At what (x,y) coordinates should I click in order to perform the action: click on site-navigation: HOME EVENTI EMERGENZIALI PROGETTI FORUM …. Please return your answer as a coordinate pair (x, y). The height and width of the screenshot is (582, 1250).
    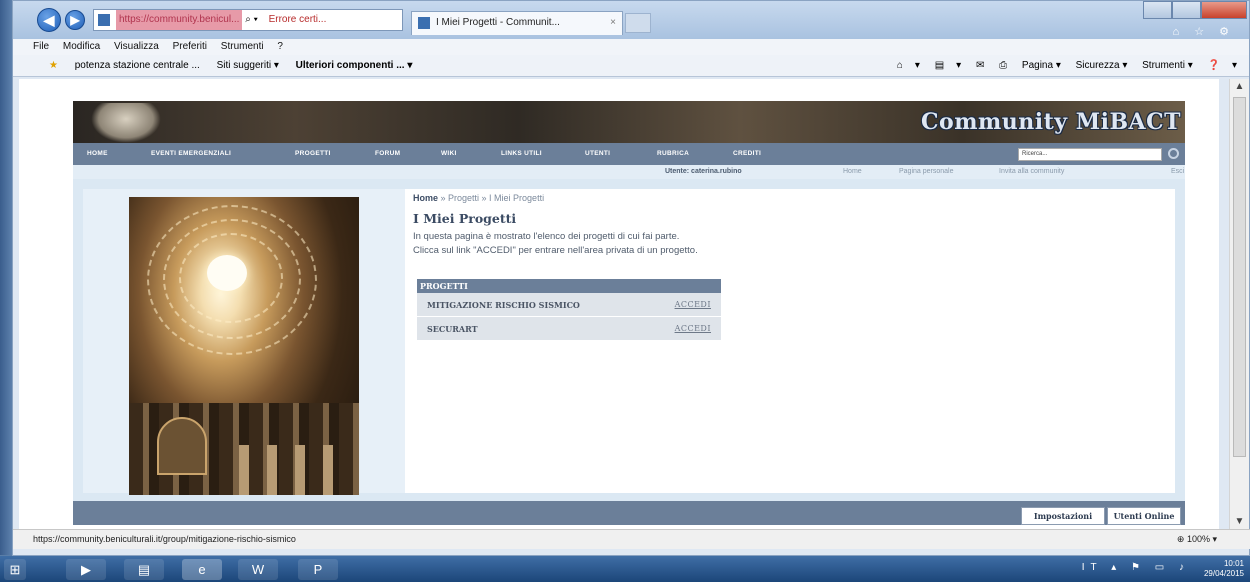
    Looking at the image, I should click on (629, 154).